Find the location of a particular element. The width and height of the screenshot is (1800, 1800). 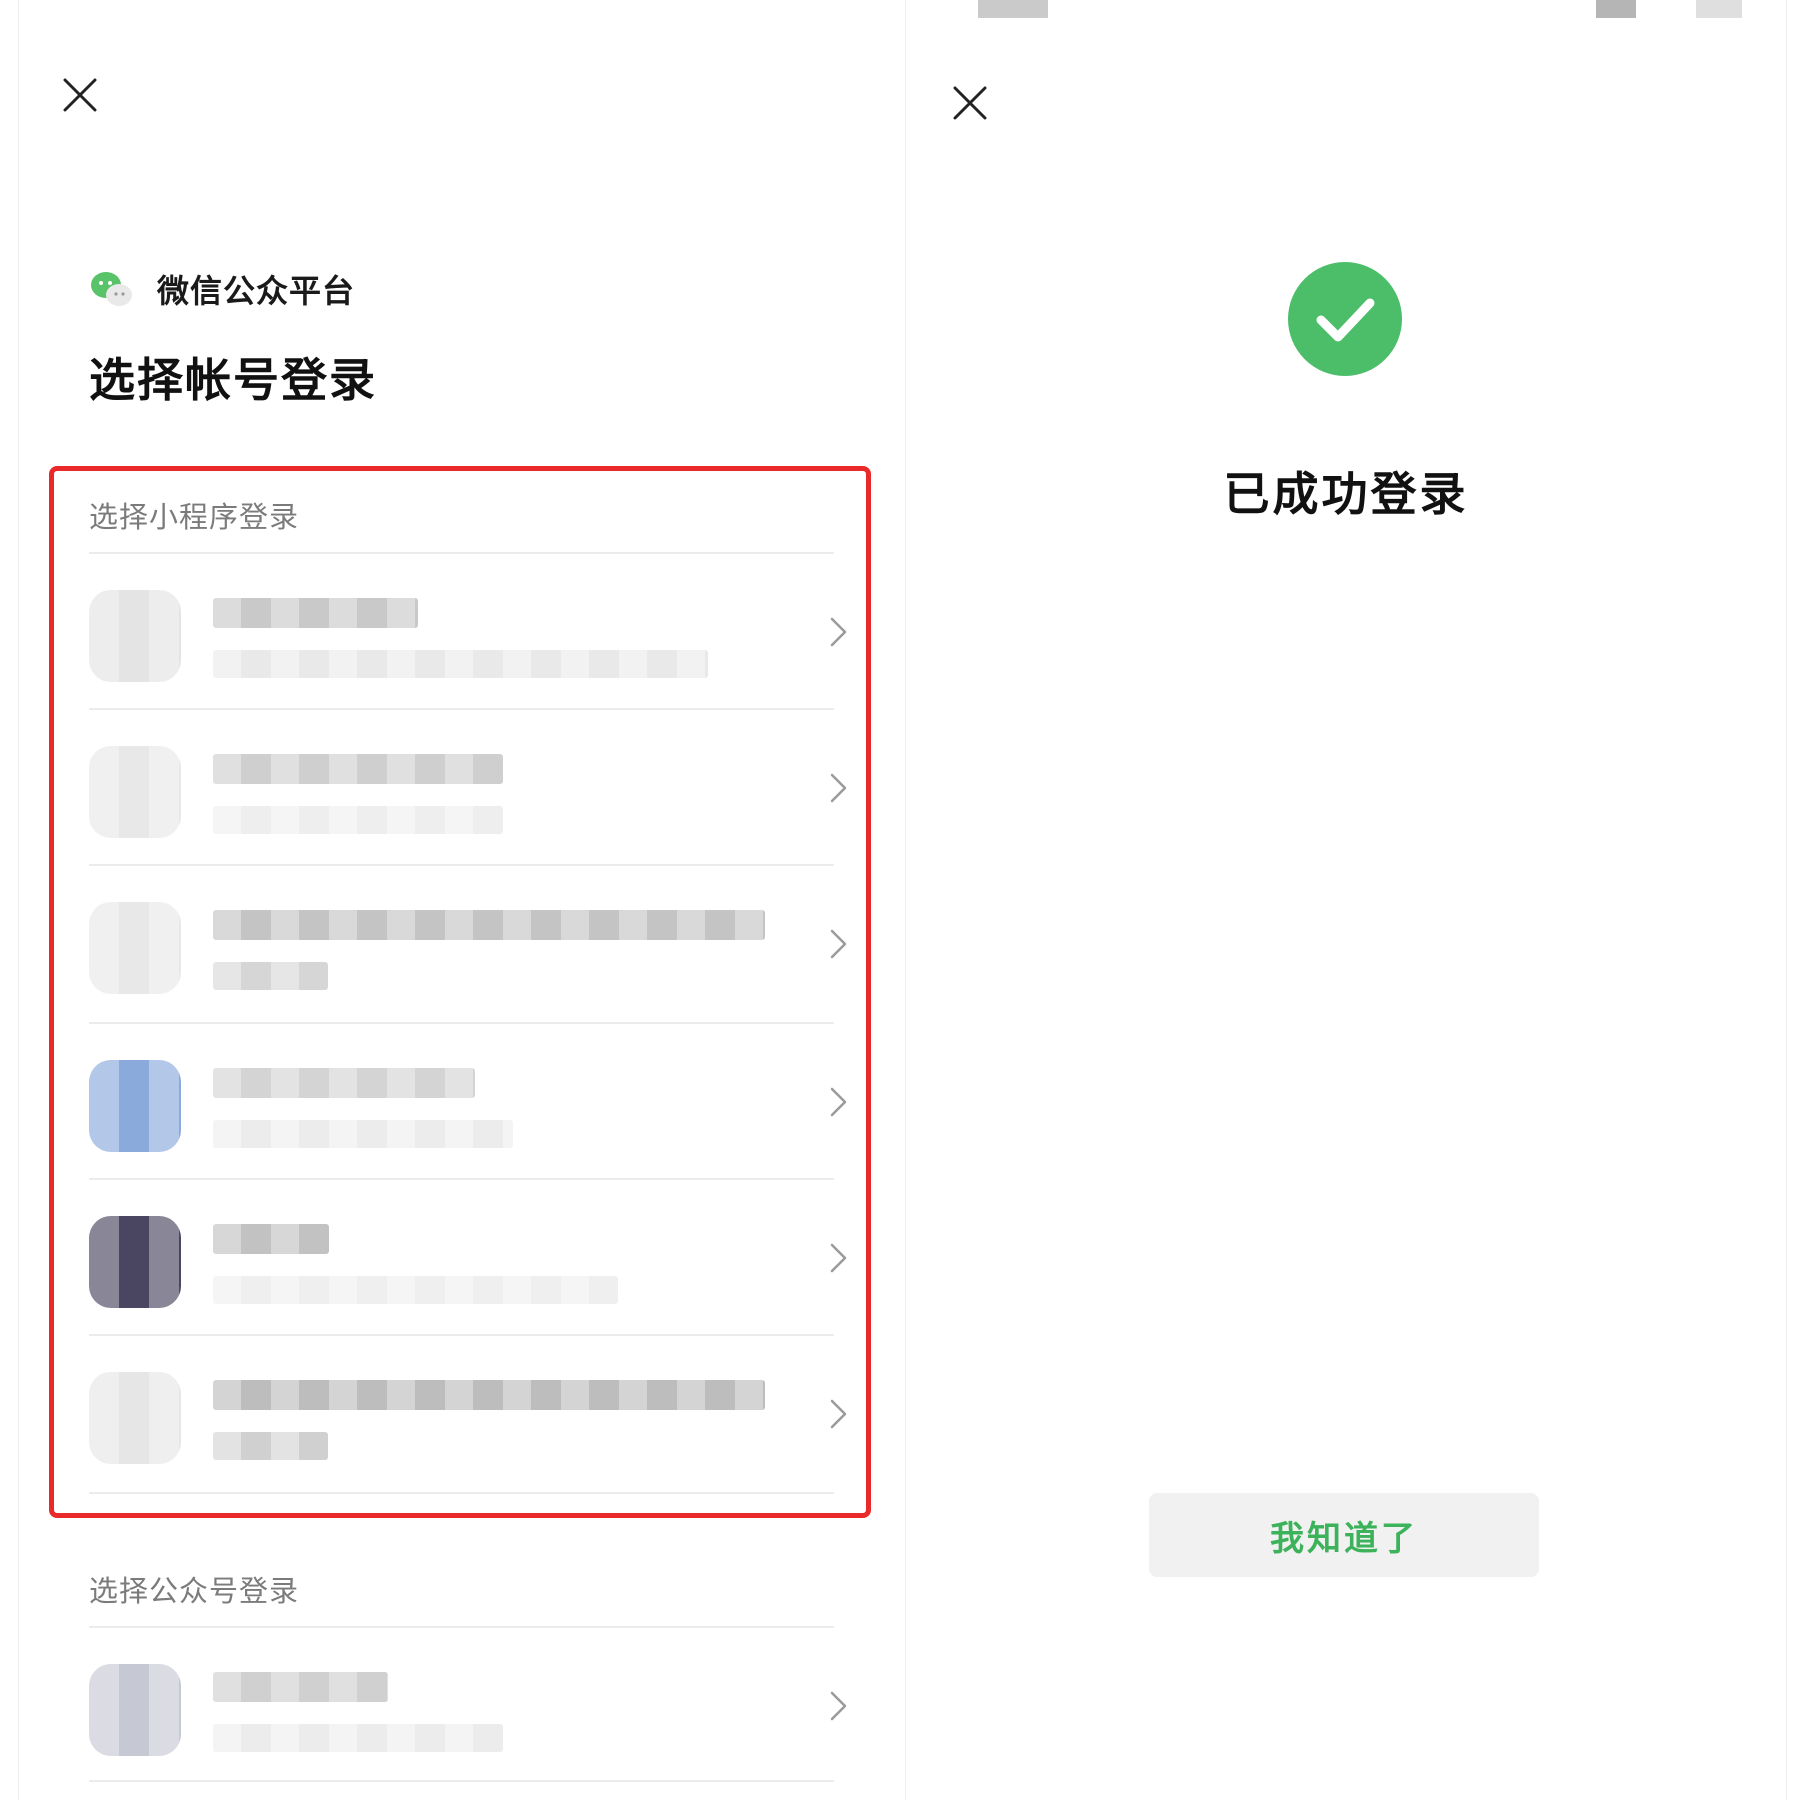

brand-name: 微信公众平台 is located at coordinates (256, 291).